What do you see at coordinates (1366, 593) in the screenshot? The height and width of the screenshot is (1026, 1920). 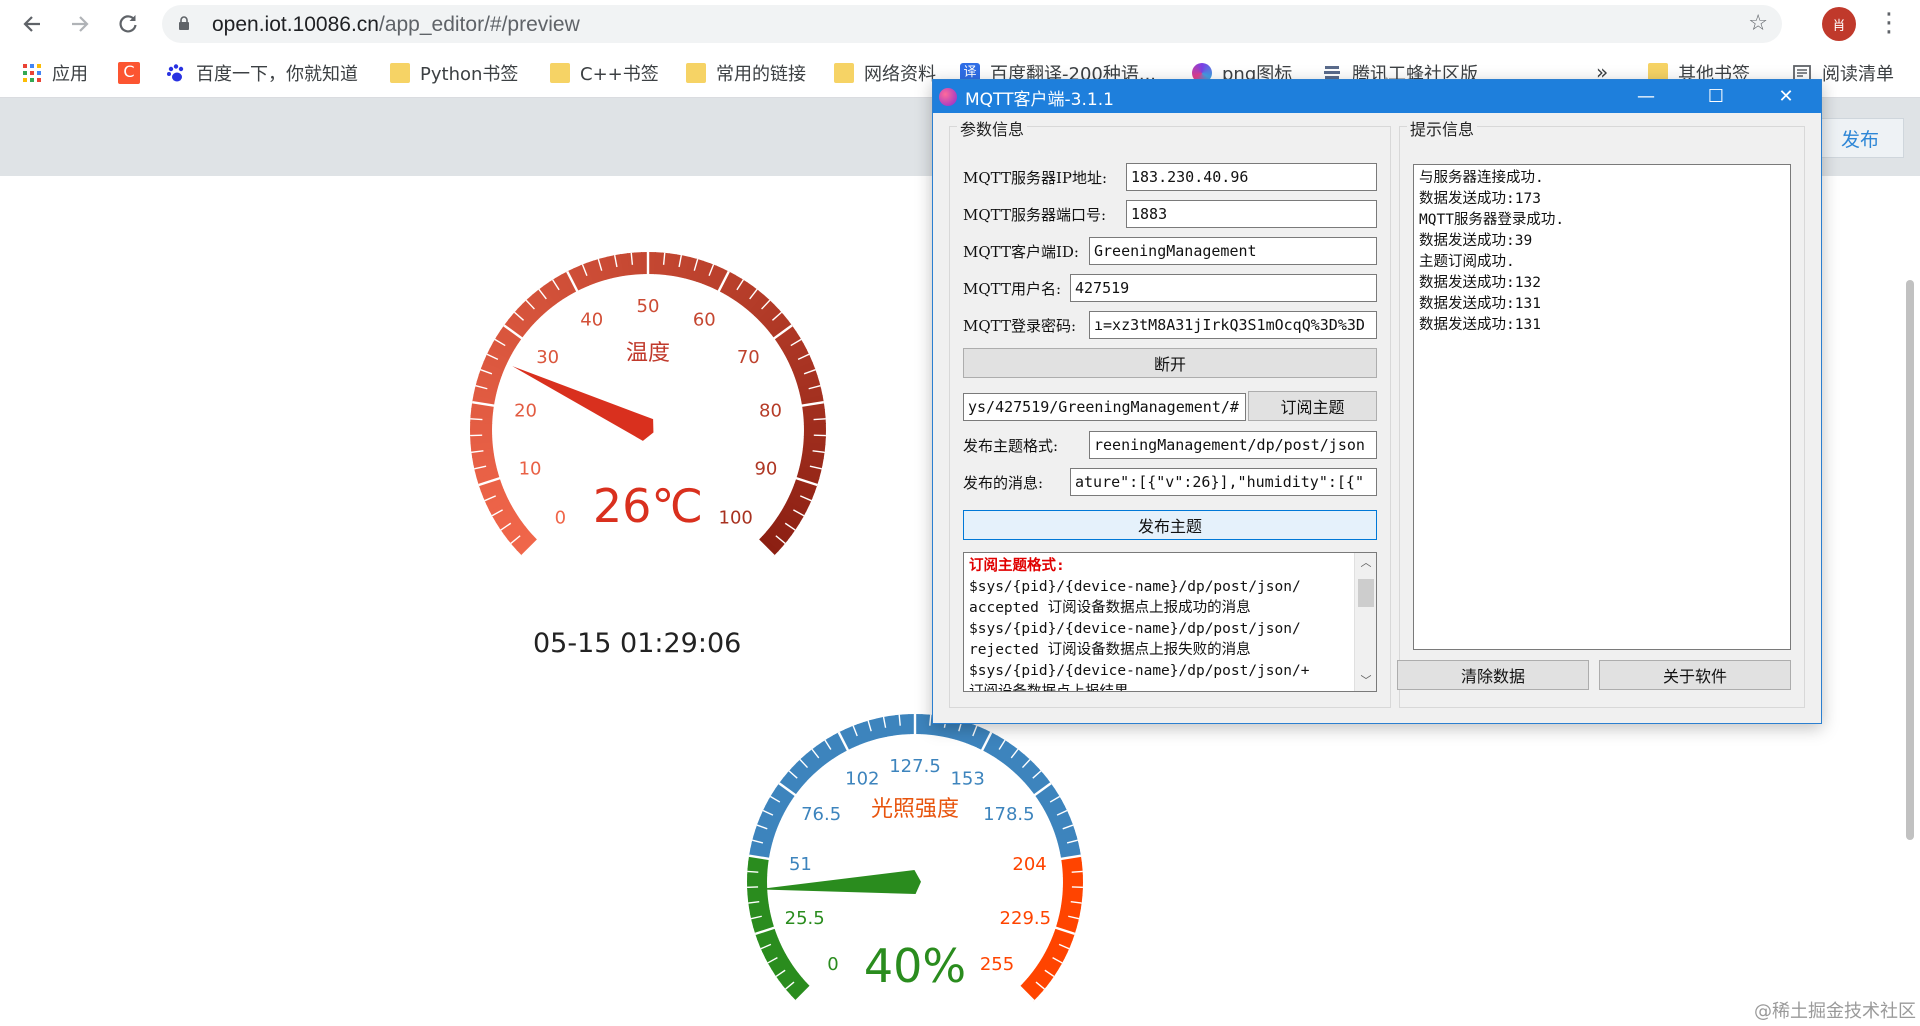 I see `scroll-thumb` at bounding box center [1366, 593].